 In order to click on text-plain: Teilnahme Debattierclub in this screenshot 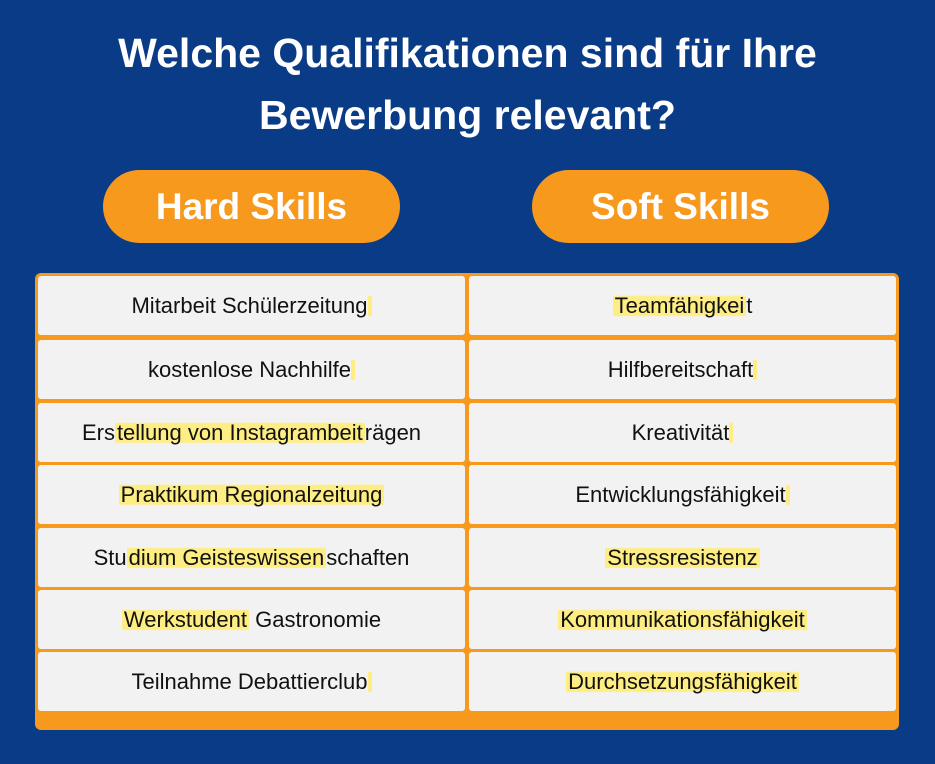, I will do `click(249, 681)`.